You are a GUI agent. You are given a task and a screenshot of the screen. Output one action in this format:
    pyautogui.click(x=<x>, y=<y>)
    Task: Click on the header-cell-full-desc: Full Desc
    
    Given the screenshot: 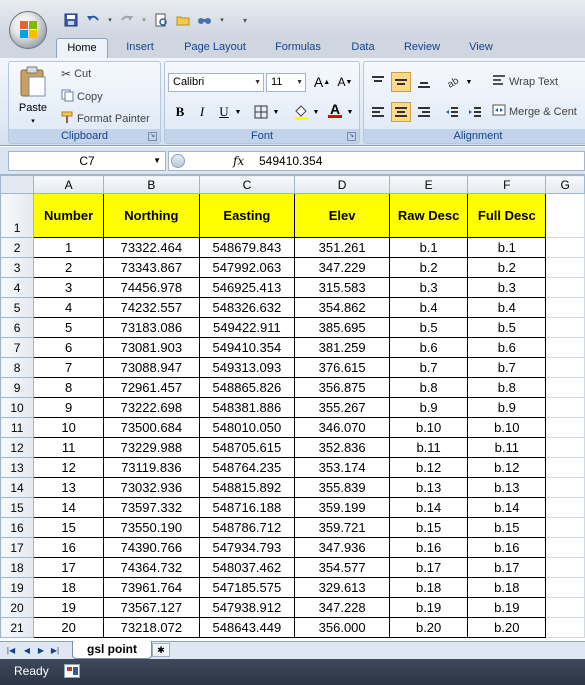 What is the action you would take?
    pyautogui.click(x=507, y=215)
    